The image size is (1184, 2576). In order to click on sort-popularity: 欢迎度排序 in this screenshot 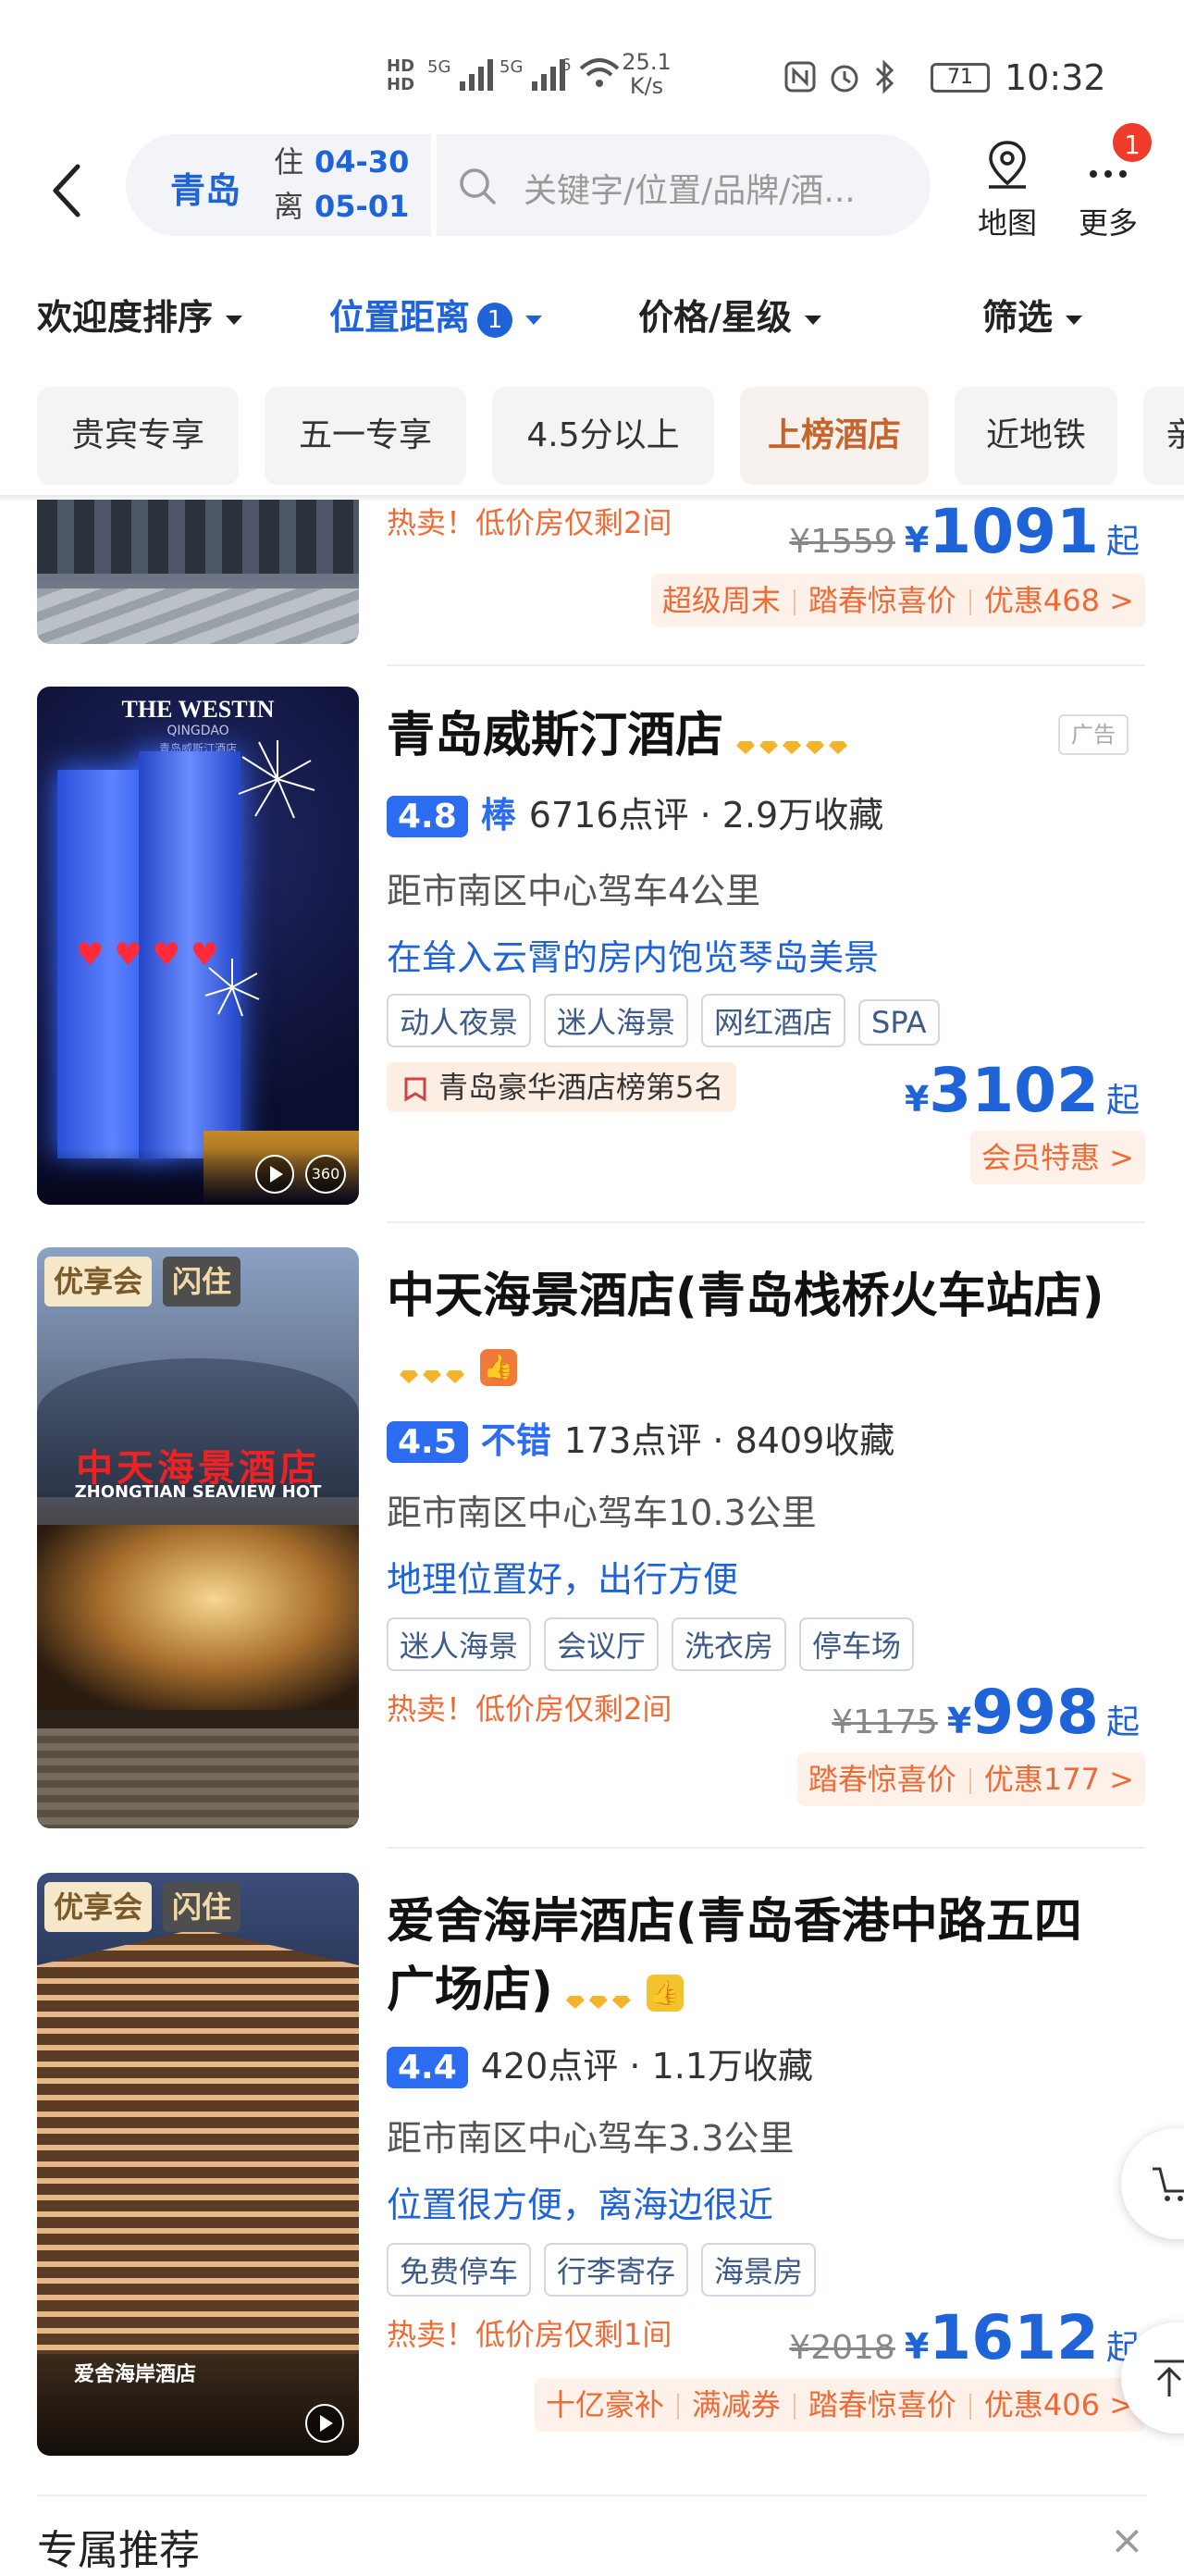, I will do `click(140, 314)`.